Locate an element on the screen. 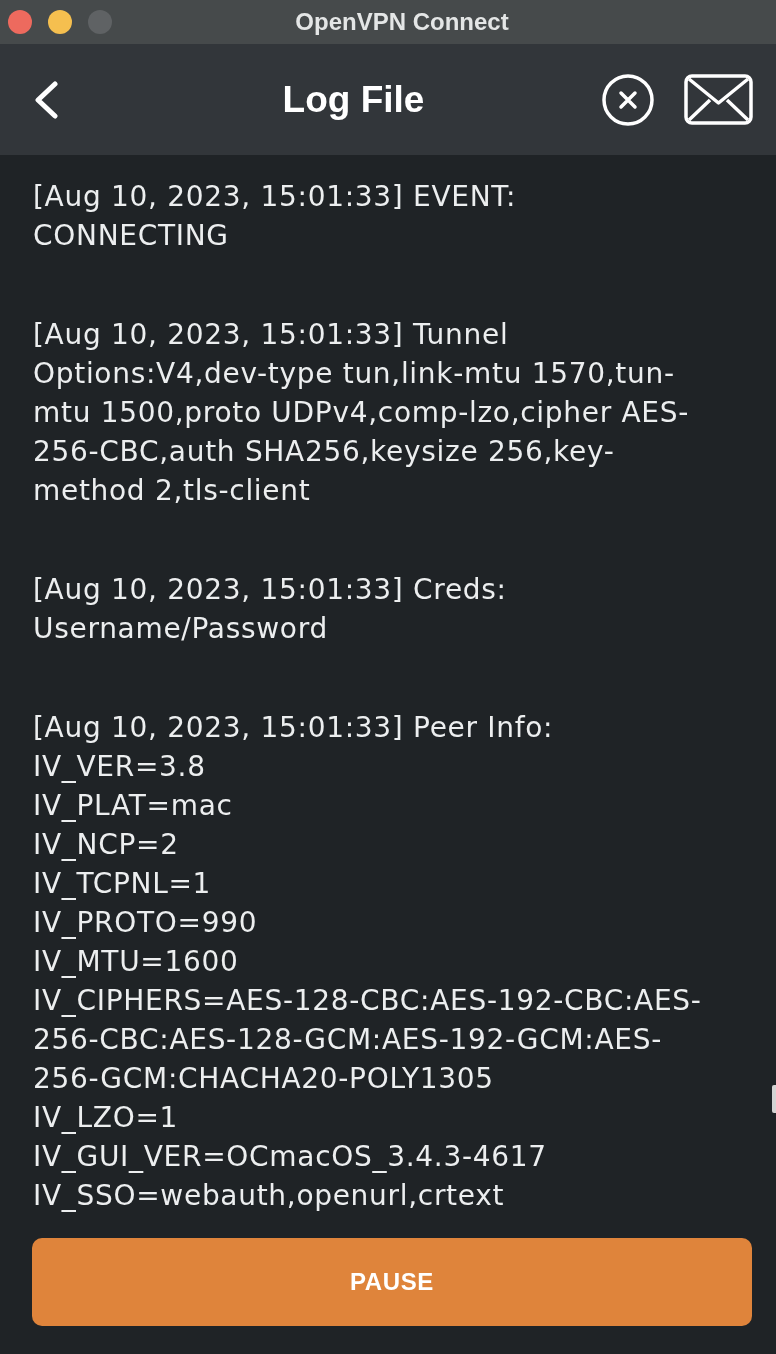 The width and height of the screenshot is (776, 1354). log-line: IV_LZO=1 is located at coordinates (106, 1118).